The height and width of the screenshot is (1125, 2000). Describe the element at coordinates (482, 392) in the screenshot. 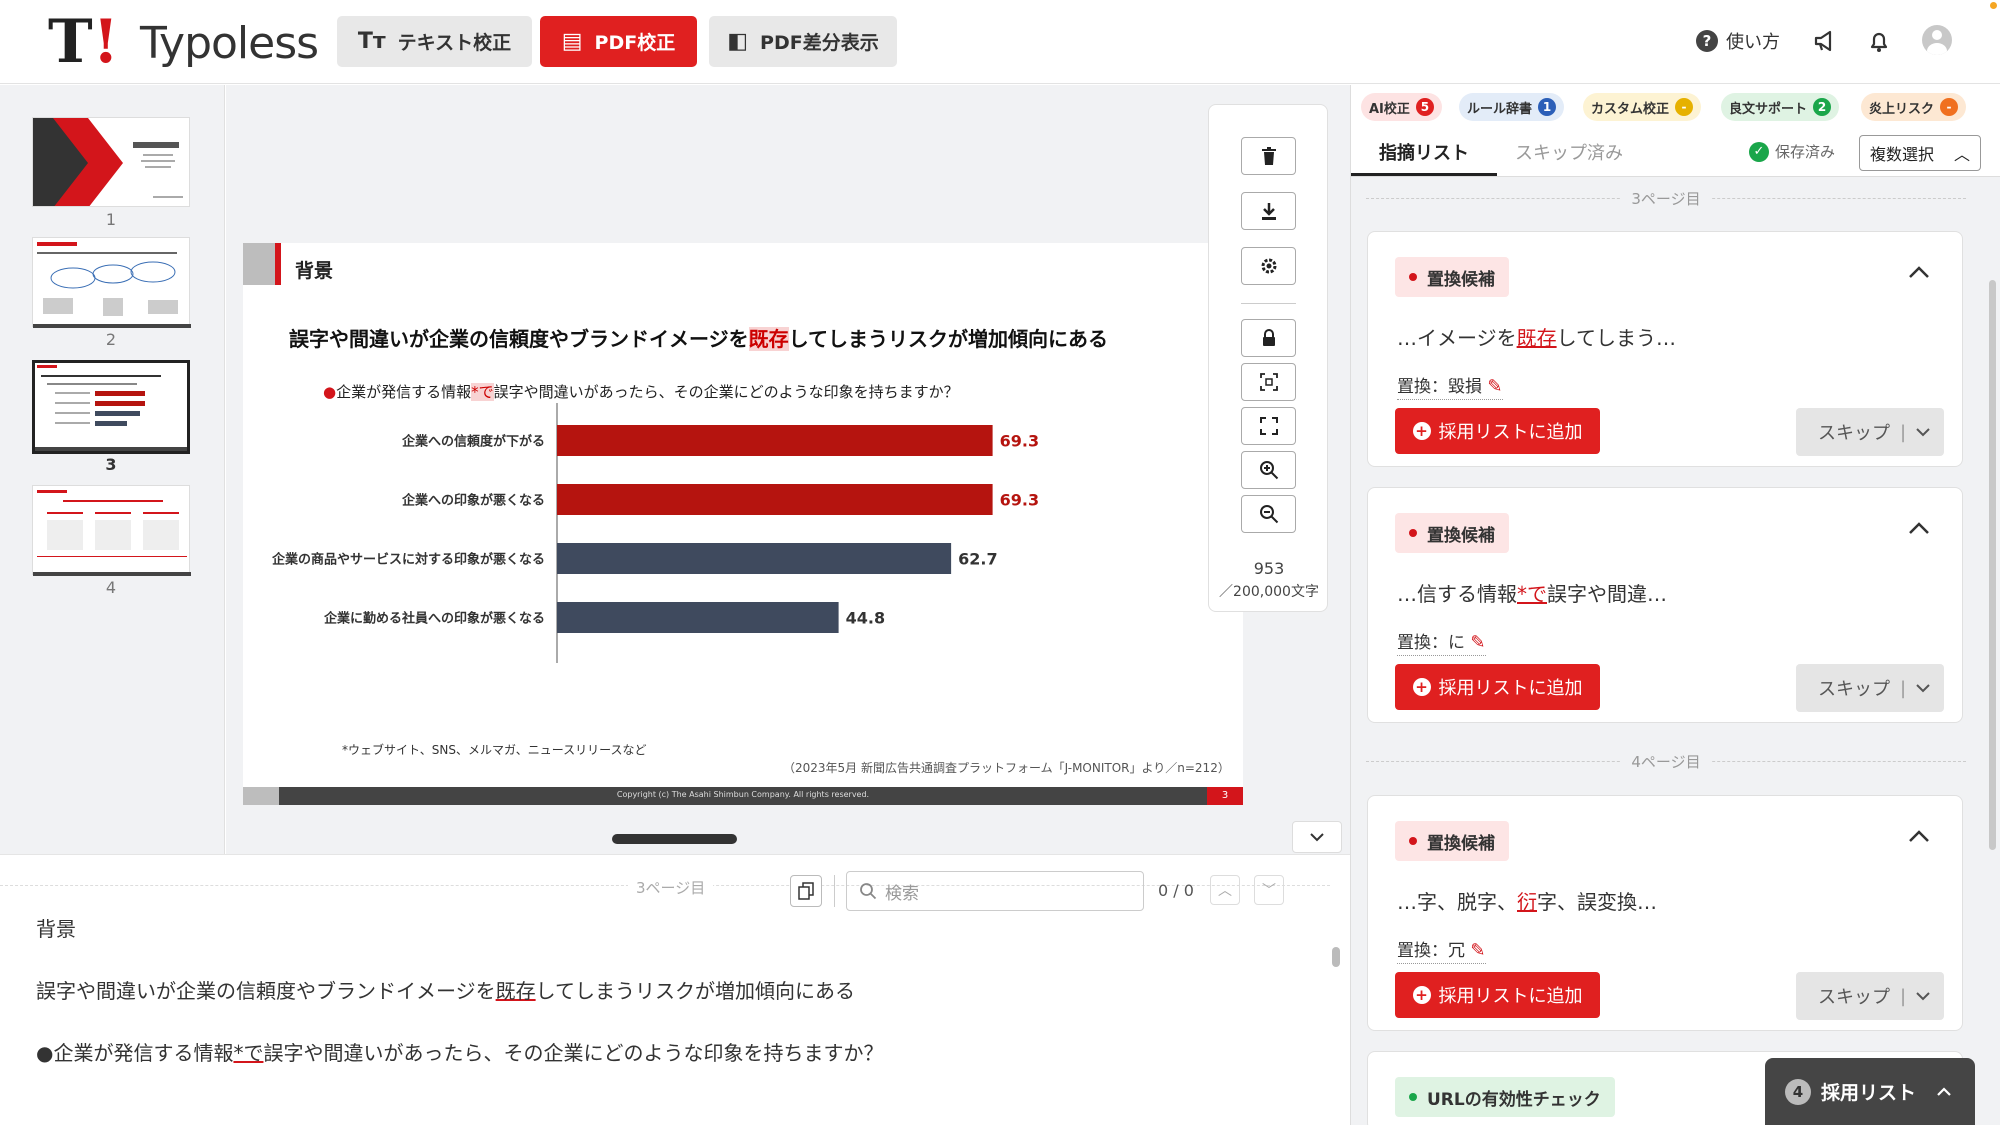

I see `error-highlight: *で` at that location.